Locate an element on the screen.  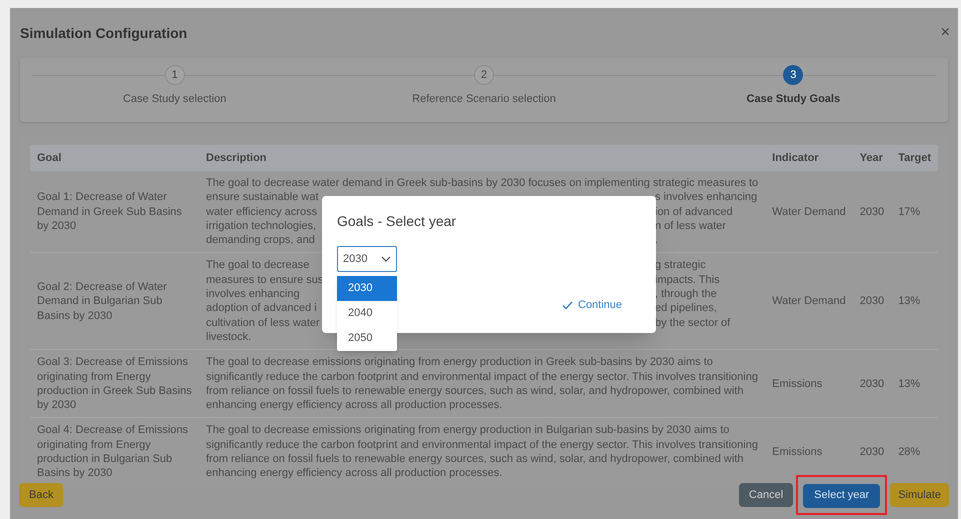
table-cell: The goal to decrease emissions originating from energy production in Bulgarian sub-basins by 2030 aims to significantly reduce the carbon footprint and environmental impact of the energy sector. This involves transitioning from reliance on fossil fuels to renewable energy sources, such as wind, solar, and hydropower, combined with enhancing energy efficiency across all production processes. is located at coordinates (482, 452).